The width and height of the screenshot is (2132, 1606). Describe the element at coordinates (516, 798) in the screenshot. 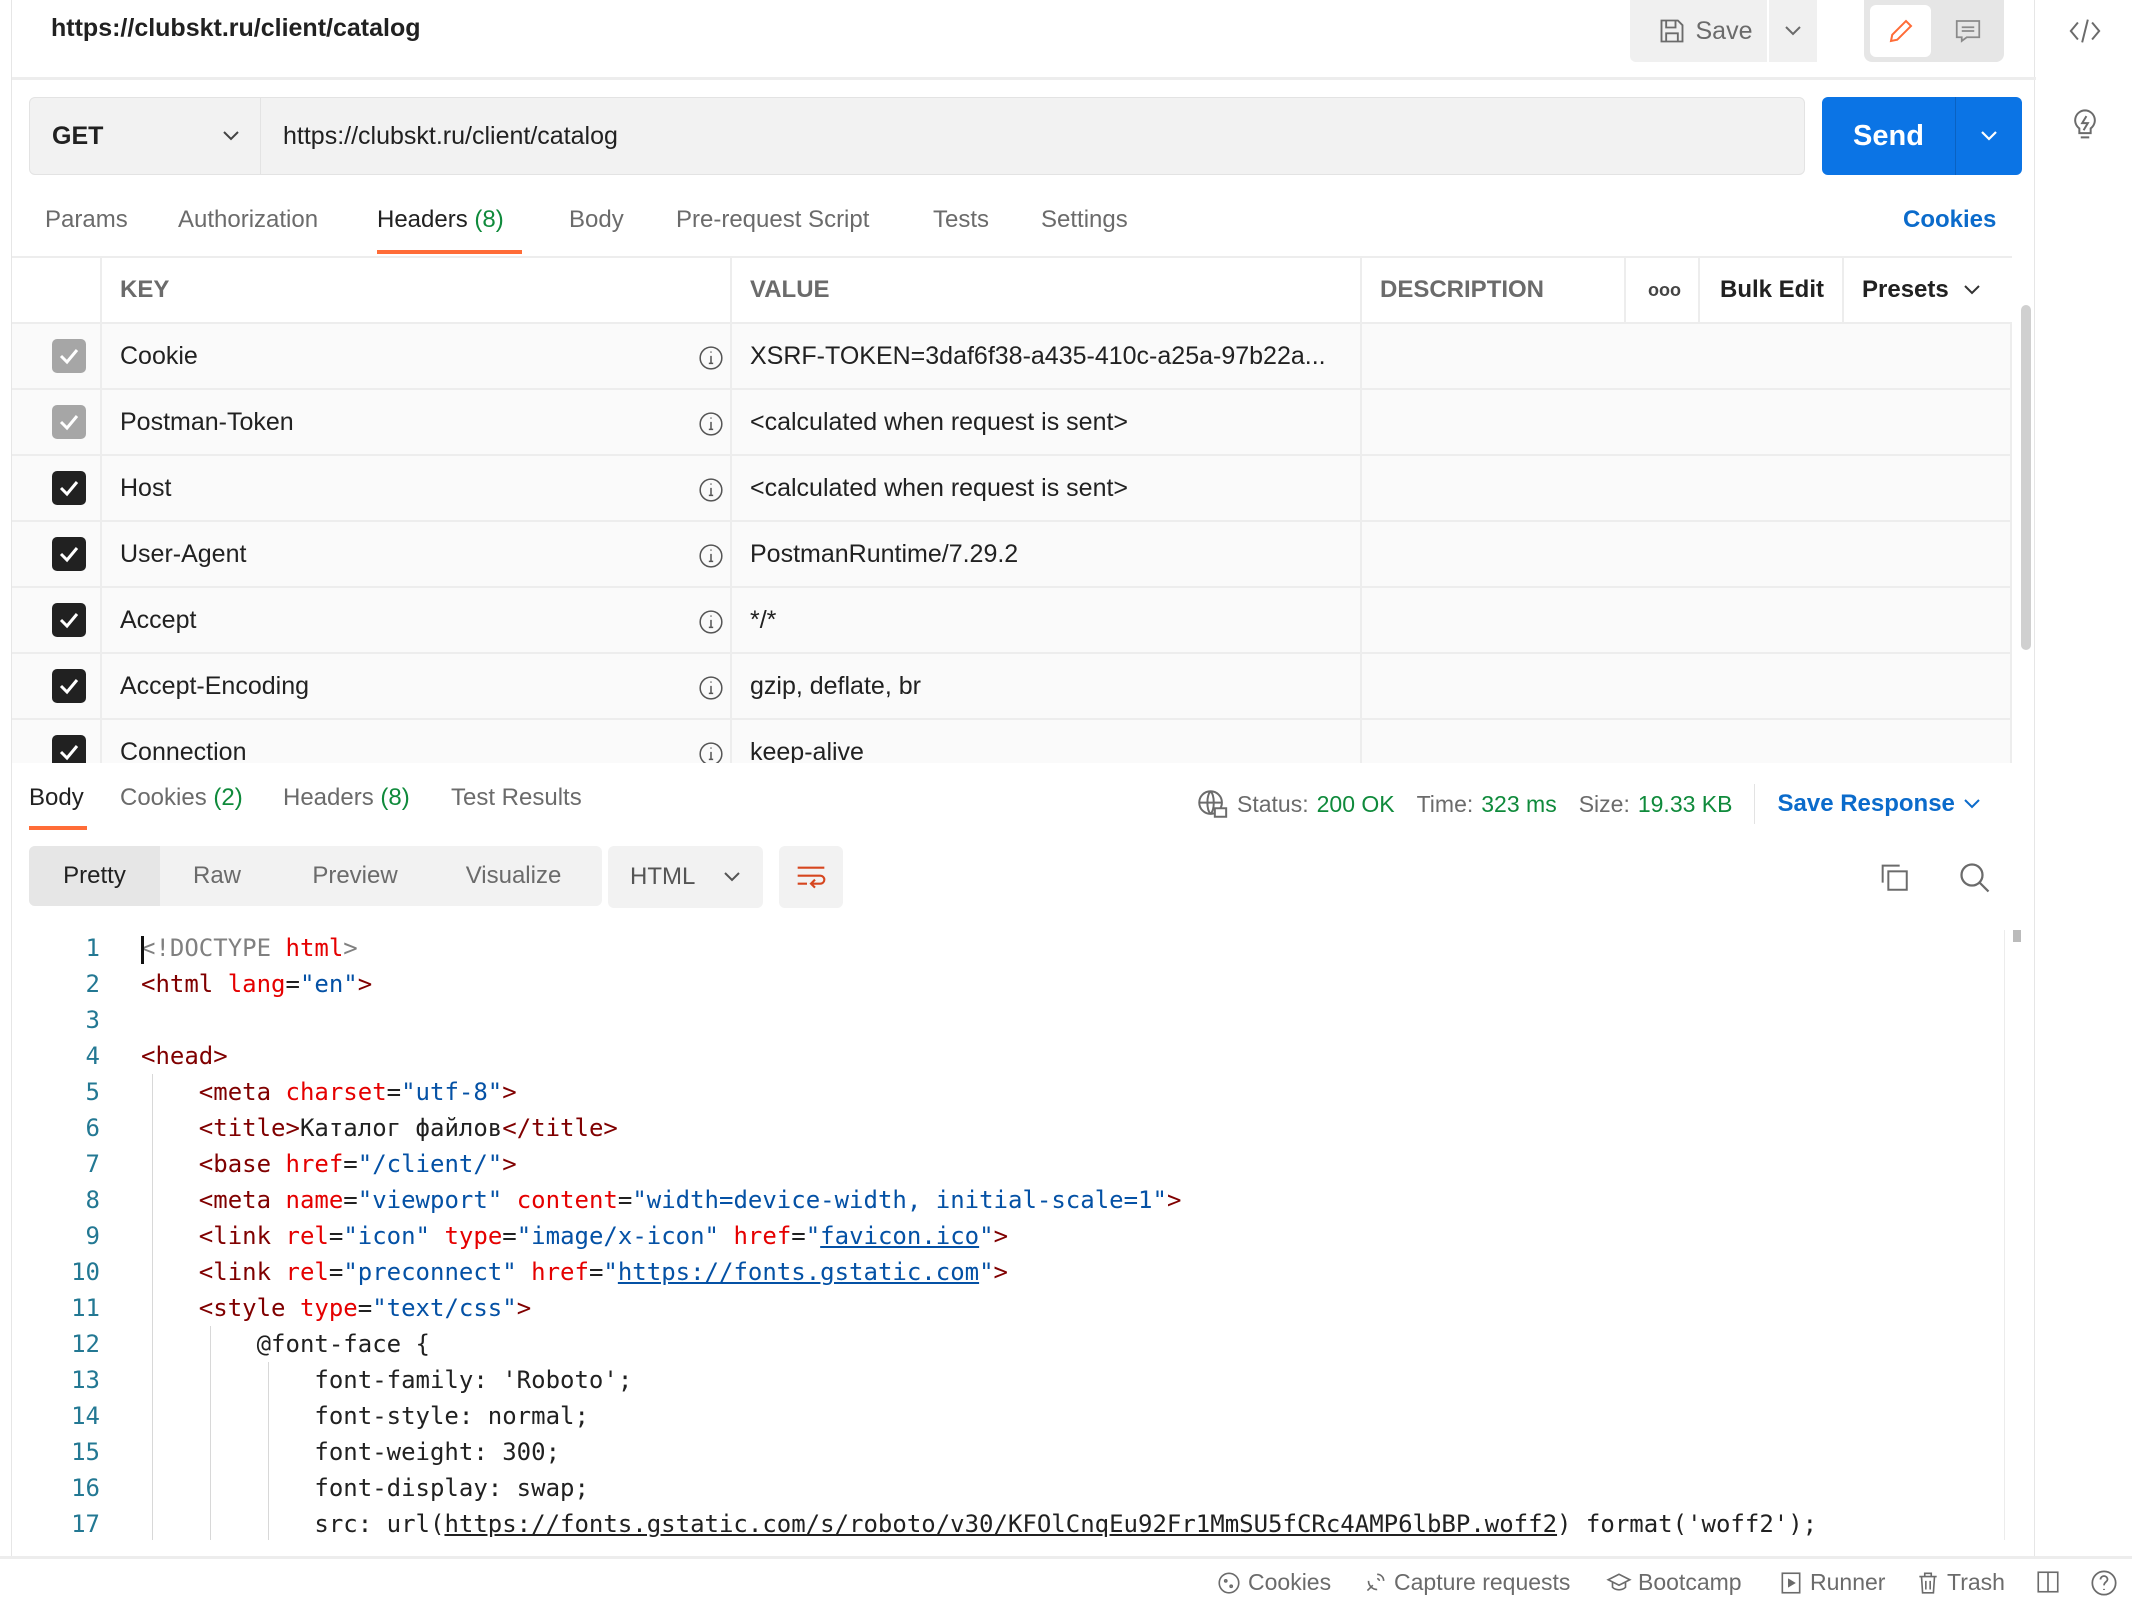

I see `response-tab-test-results: Test Results` at that location.